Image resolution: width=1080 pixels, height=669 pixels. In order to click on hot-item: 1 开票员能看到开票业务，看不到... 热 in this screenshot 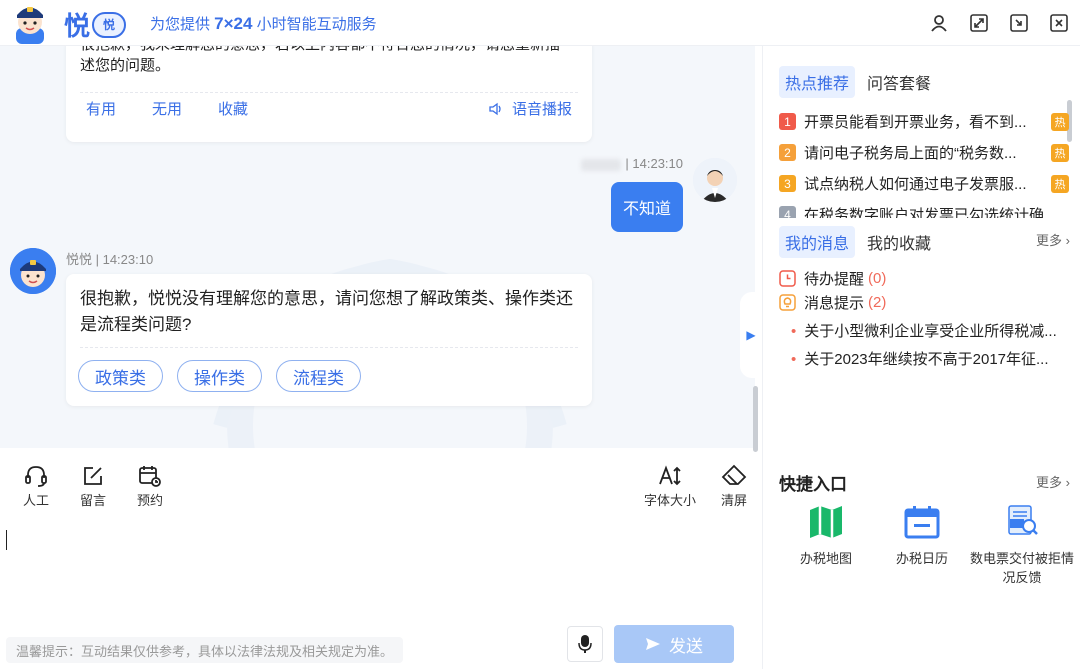, I will do `click(924, 121)`.